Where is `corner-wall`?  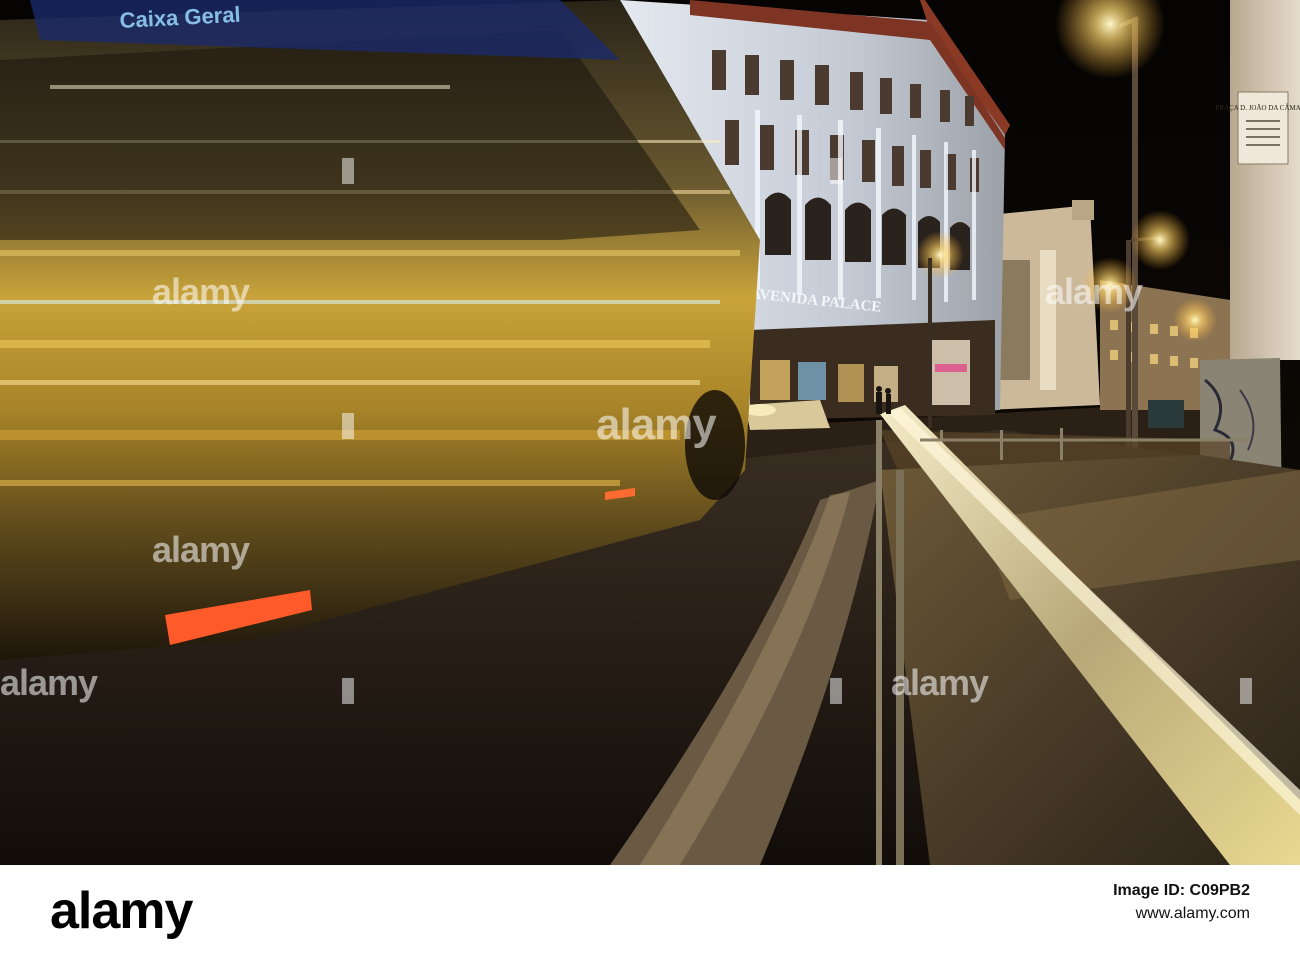
corner-wall is located at coordinates (1265, 180).